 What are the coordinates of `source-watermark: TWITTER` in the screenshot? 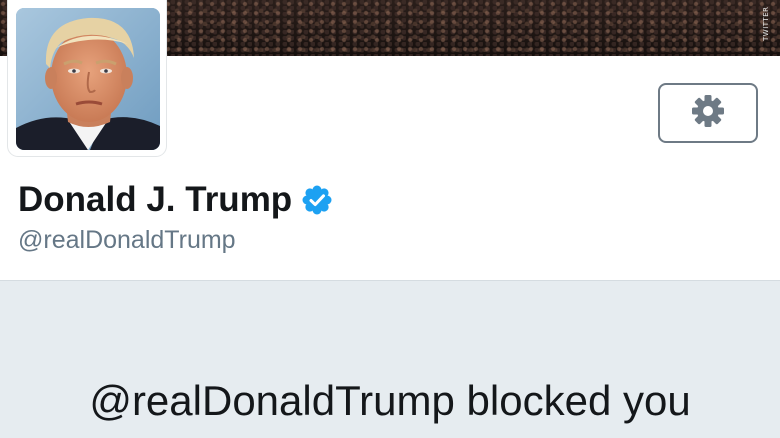 It's located at (766, 24).